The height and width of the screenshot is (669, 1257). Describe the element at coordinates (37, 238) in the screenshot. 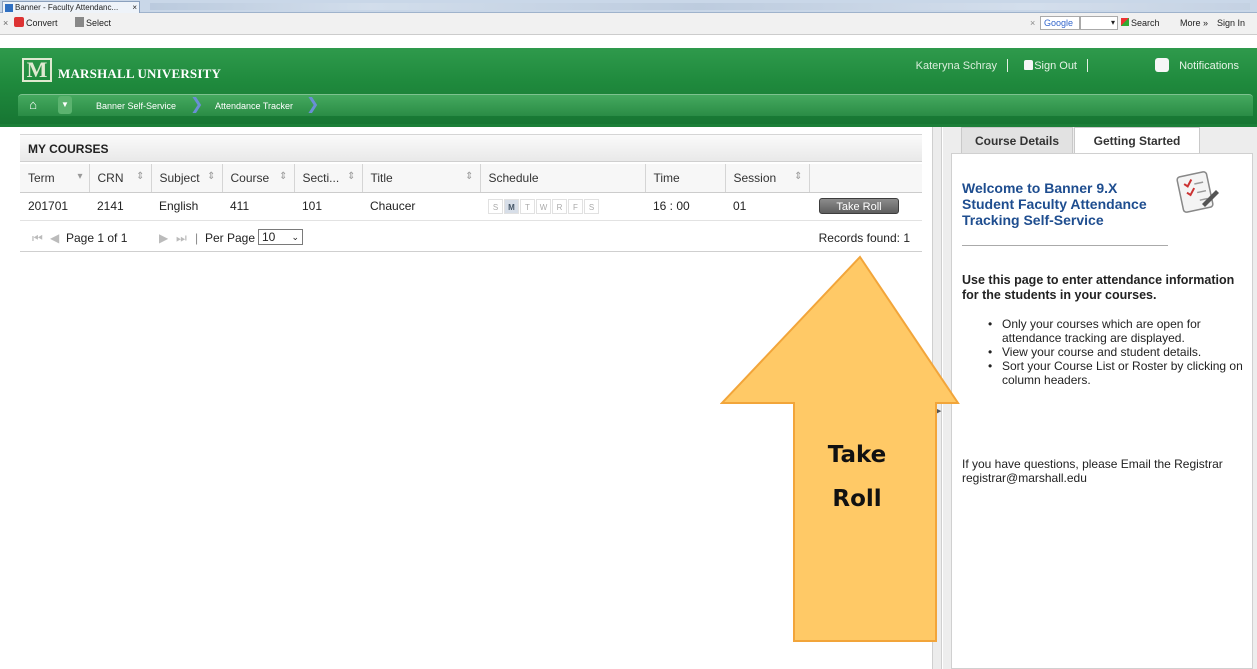

I see `first-page-icon: ⏮` at that location.